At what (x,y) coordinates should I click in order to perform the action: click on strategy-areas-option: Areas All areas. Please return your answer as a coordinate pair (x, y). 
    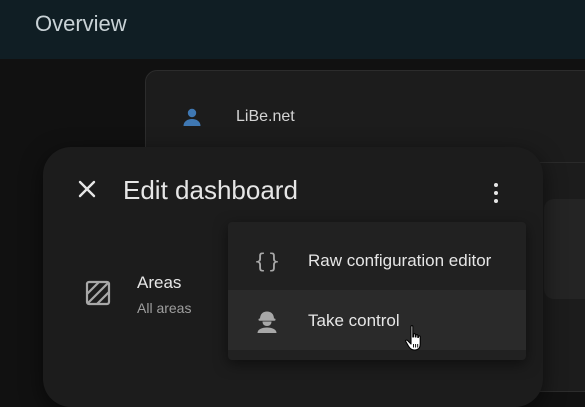
    Looking at the image, I should click on (163, 292).